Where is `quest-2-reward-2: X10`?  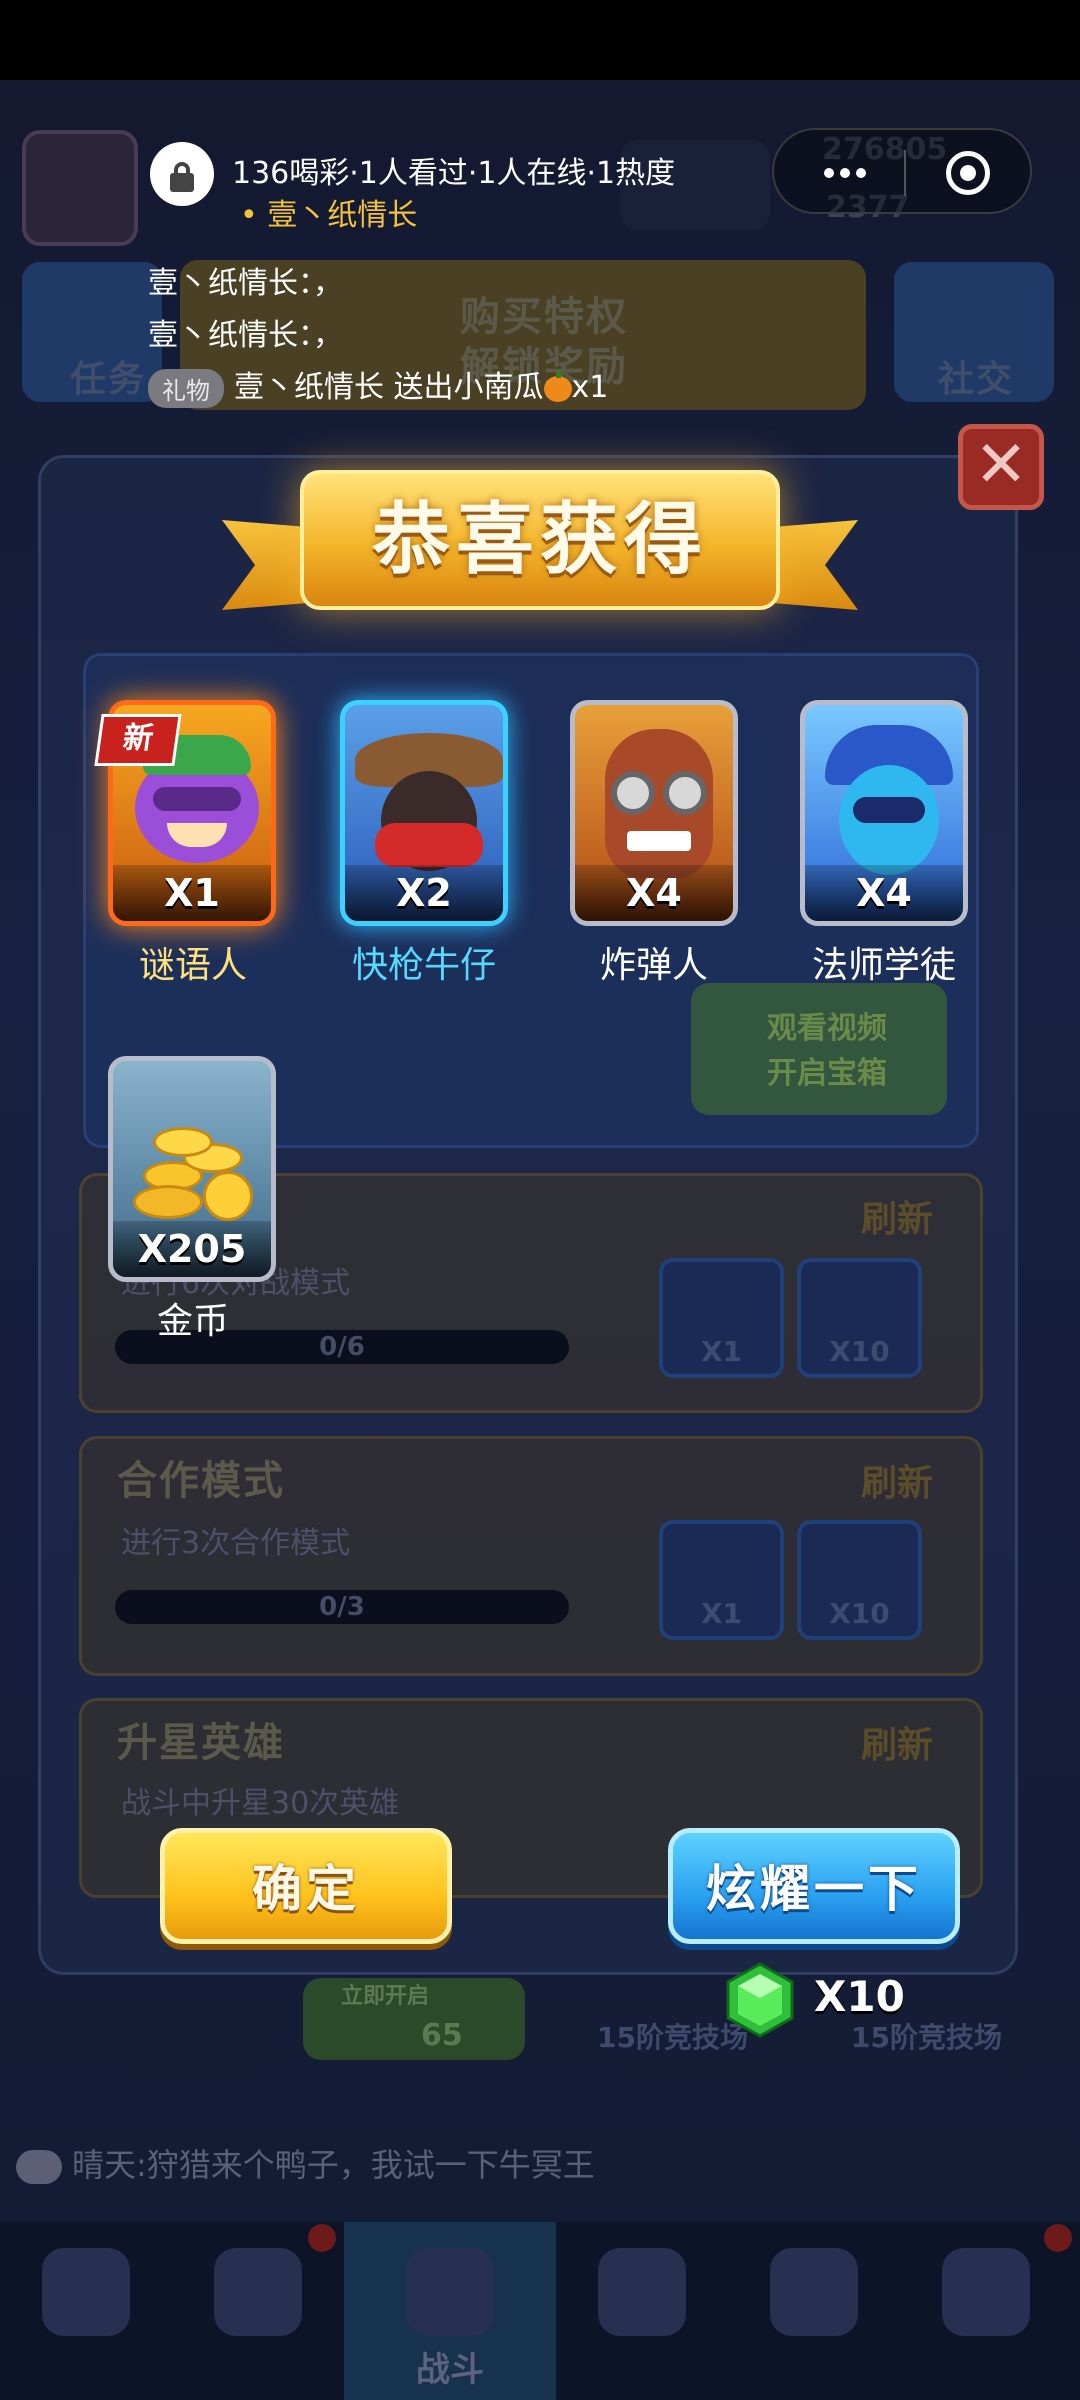
quest-2-reward-2: X10 is located at coordinates (859, 1580).